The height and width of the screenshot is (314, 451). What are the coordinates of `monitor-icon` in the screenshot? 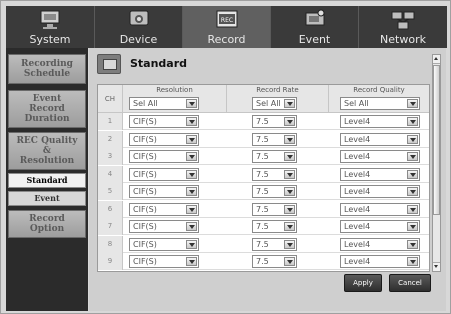 It's located at (50, 19).